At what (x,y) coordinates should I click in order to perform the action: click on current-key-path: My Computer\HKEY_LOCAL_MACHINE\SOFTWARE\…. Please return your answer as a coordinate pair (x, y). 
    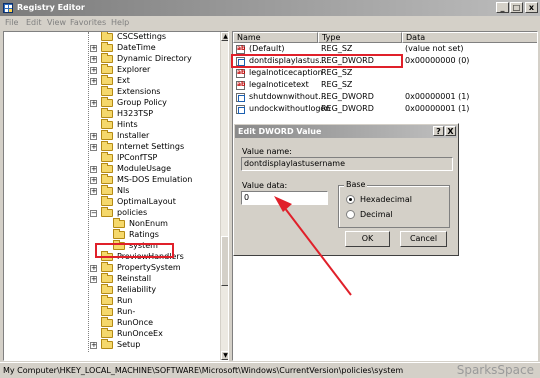
    Looking at the image, I should click on (203, 370).